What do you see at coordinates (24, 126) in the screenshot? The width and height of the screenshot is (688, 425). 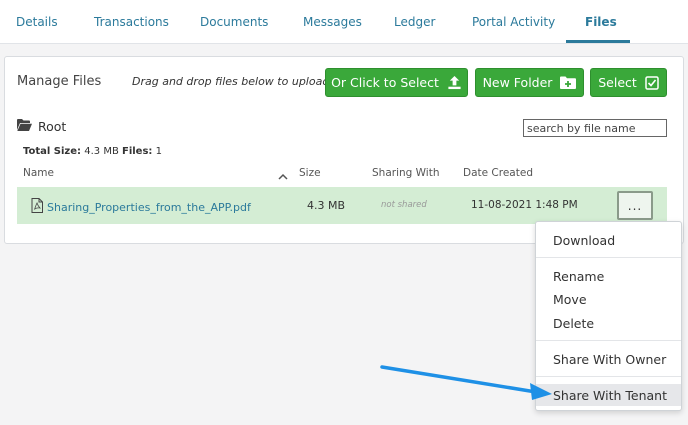 I see `folder-open-icon` at bounding box center [24, 126].